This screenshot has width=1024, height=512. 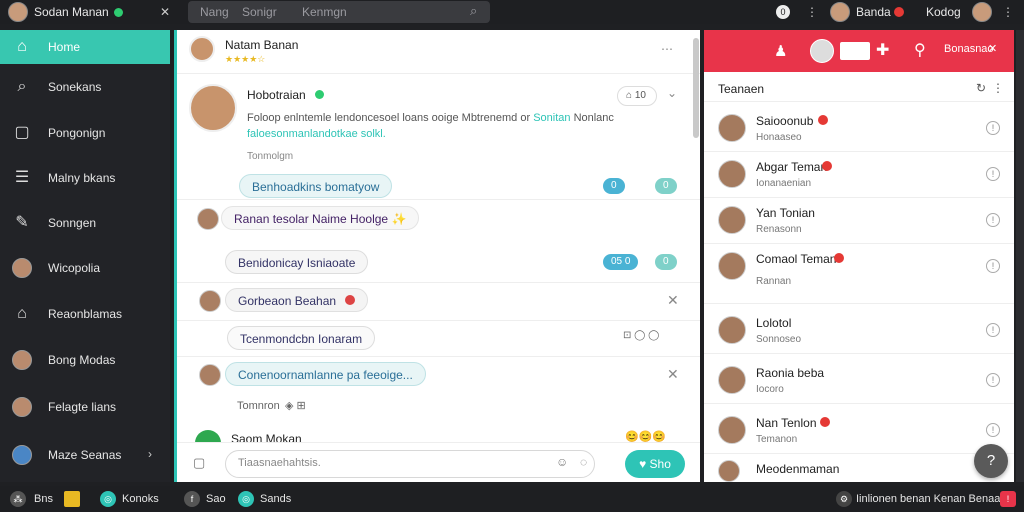 I want to click on user-avatar, so click(x=18, y=12).